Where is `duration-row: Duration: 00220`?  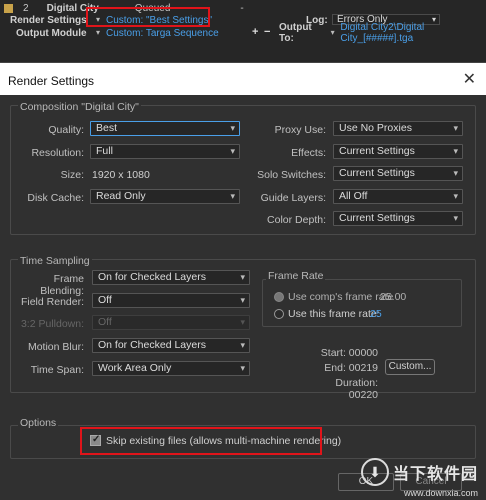 duration-row: Duration: 00220 is located at coordinates (344, 389).